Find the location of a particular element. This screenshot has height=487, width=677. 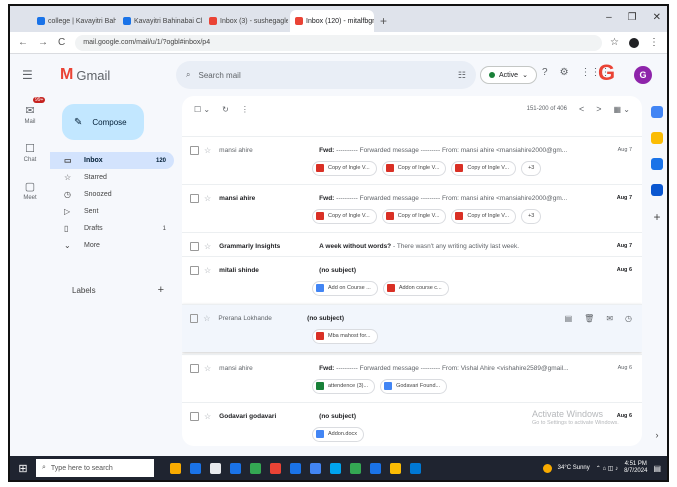

search-options-icon: ☷ is located at coordinates (462, 75).